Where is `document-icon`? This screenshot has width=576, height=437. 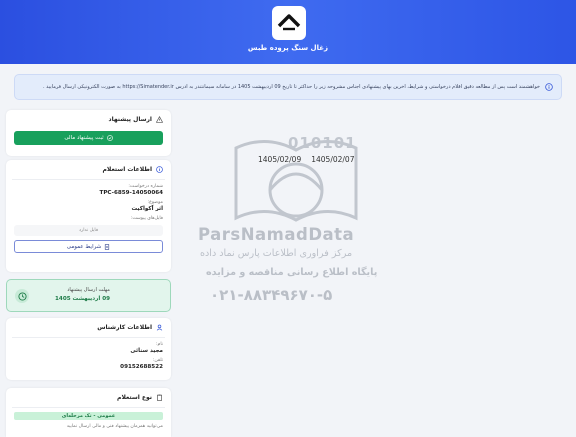
document-icon is located at coordinates (107, 246).